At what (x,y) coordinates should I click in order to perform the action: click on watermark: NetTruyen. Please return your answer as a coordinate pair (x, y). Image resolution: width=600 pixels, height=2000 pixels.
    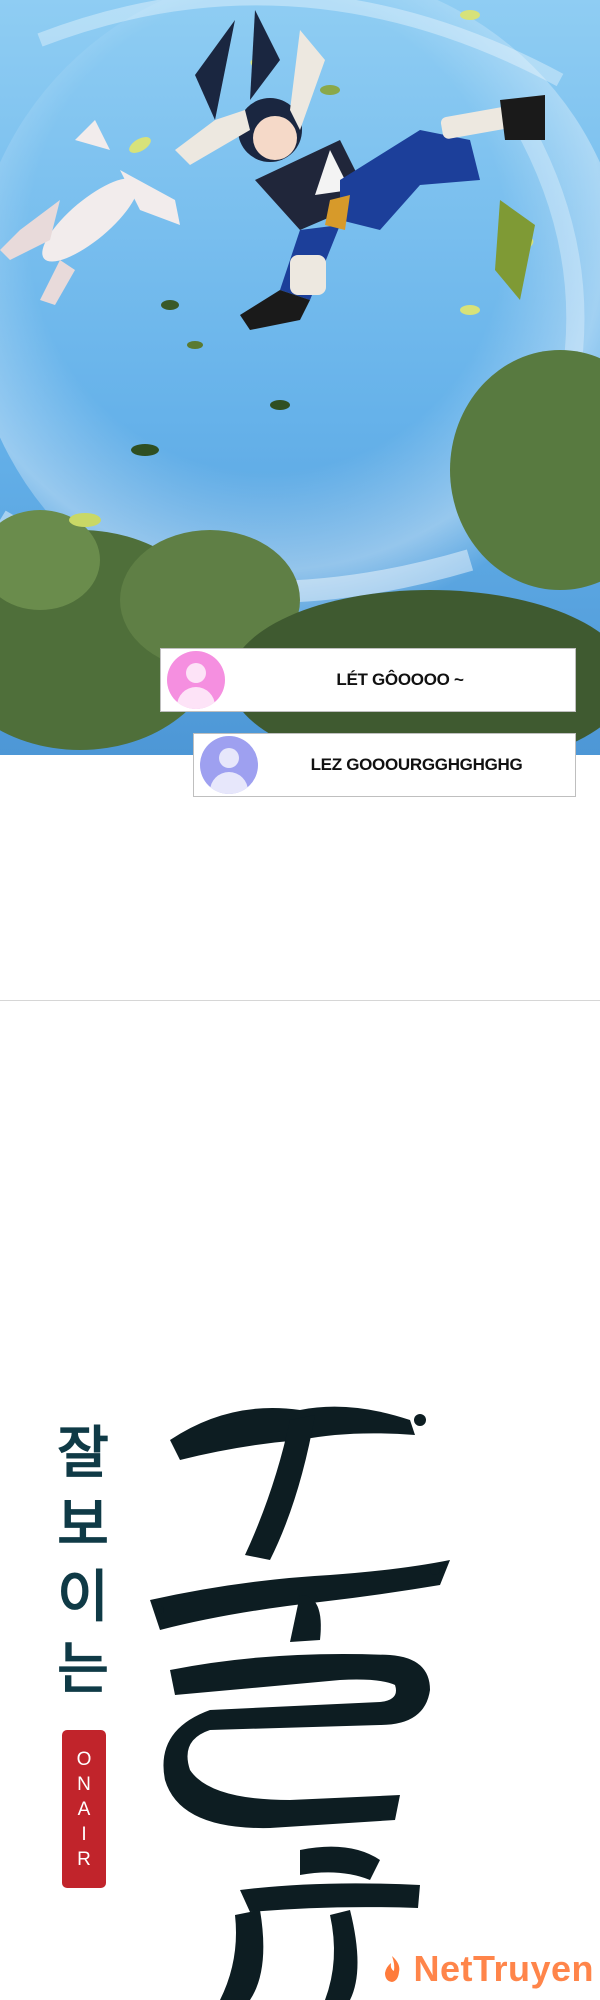
    Looking at the image, I should click on (485, 1969).